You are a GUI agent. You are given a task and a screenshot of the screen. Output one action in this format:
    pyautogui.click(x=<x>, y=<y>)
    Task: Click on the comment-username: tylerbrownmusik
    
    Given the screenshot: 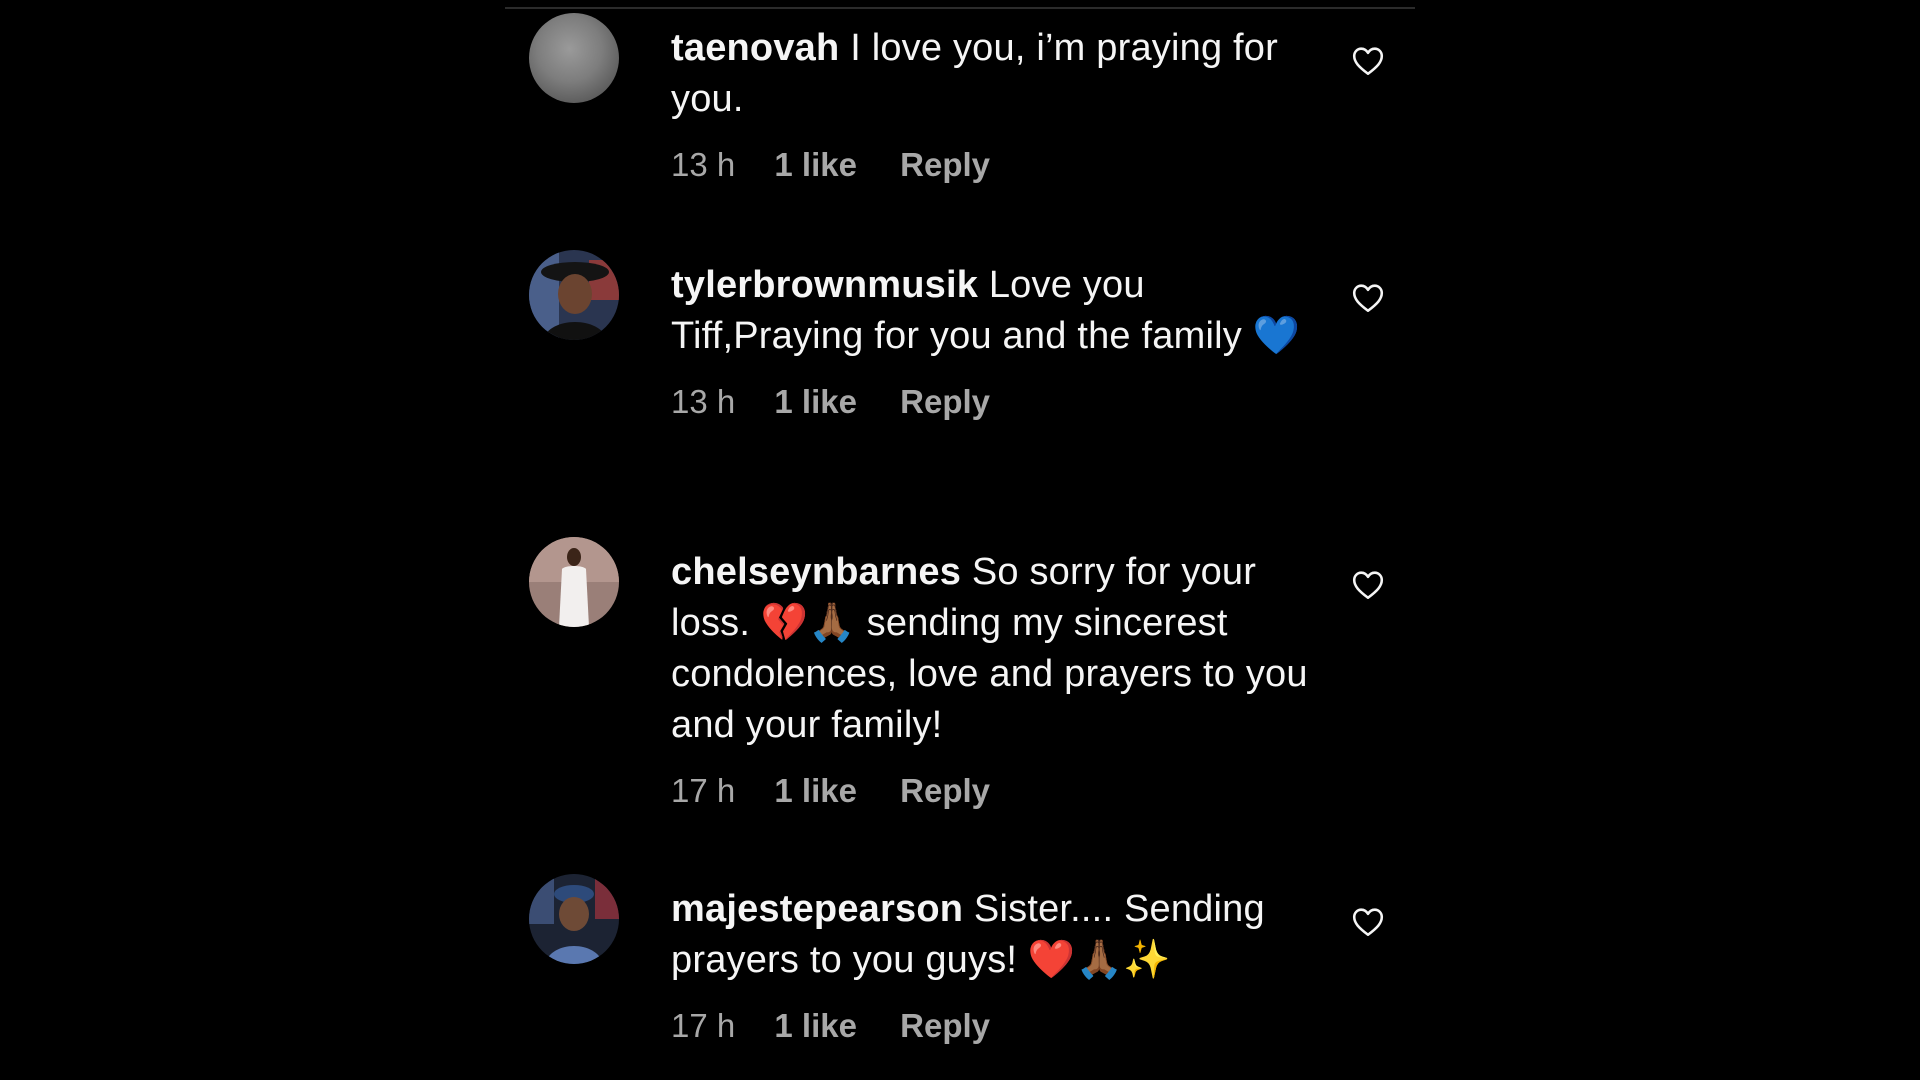 What is the action you would take?
    pyautogui.click(x=824, y=285)
    